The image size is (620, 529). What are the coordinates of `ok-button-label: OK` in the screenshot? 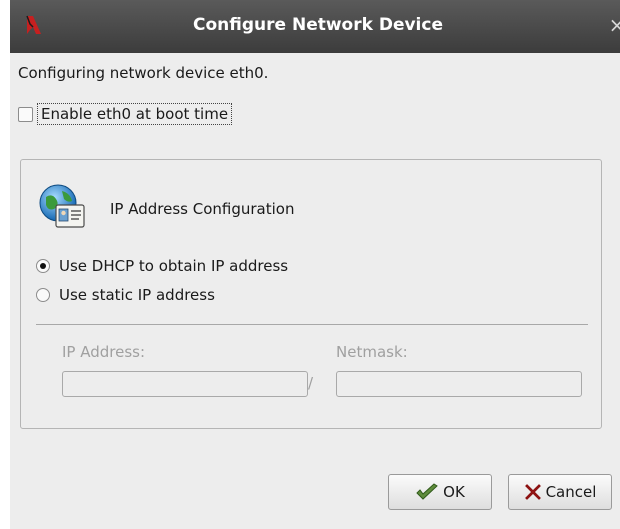 It's located at (454, 492).